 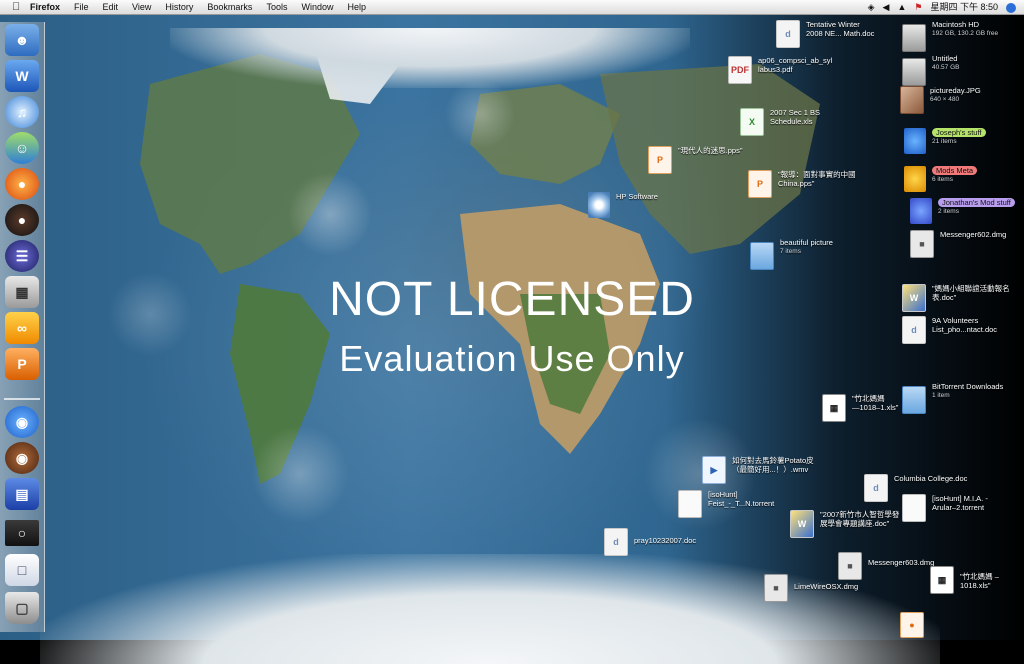 I want to click on stuffit-icon: ◉, so click(x=22, y=458).